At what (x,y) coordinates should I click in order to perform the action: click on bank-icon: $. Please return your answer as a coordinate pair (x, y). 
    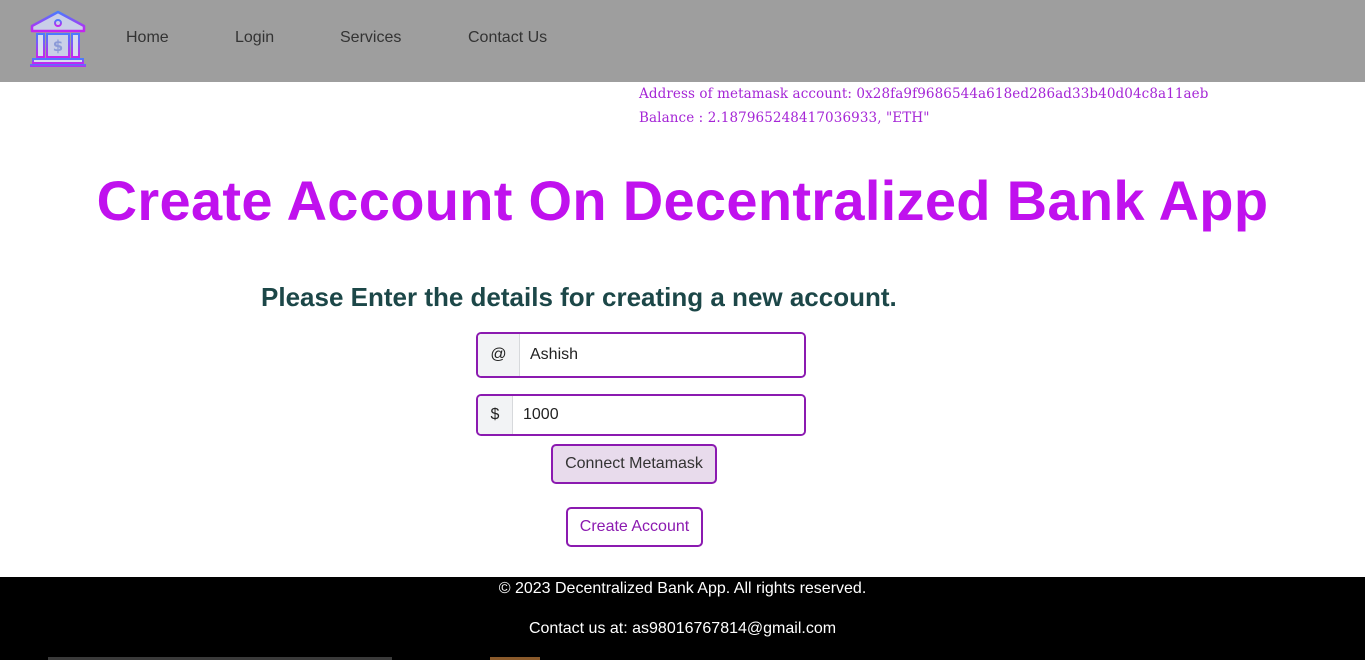
    Looking at the image, I should click on (58, 39).